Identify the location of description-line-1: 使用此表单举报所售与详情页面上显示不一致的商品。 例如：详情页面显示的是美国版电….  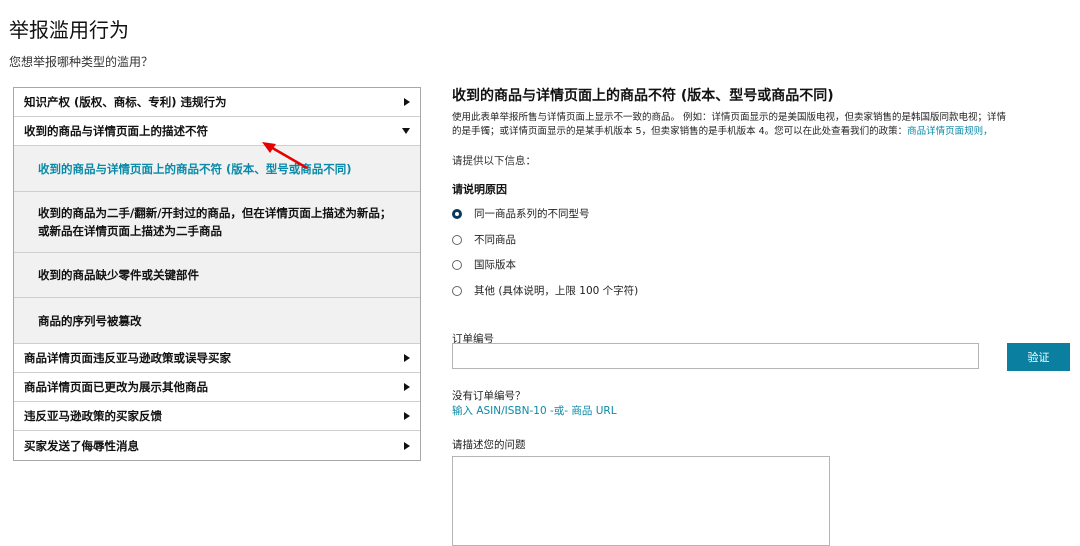
(729, 117).